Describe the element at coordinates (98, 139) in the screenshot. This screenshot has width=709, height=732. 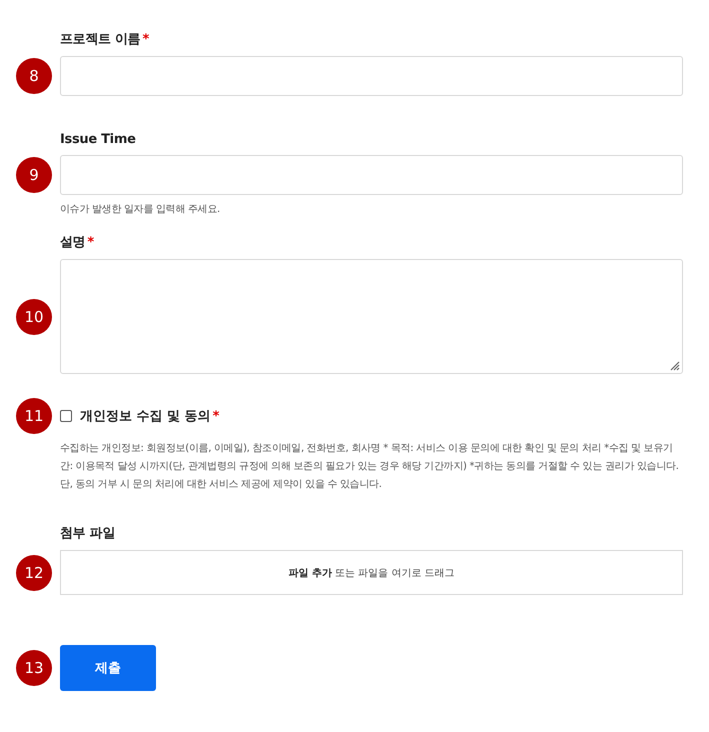
I see `field-label: Issue Time` at that location.